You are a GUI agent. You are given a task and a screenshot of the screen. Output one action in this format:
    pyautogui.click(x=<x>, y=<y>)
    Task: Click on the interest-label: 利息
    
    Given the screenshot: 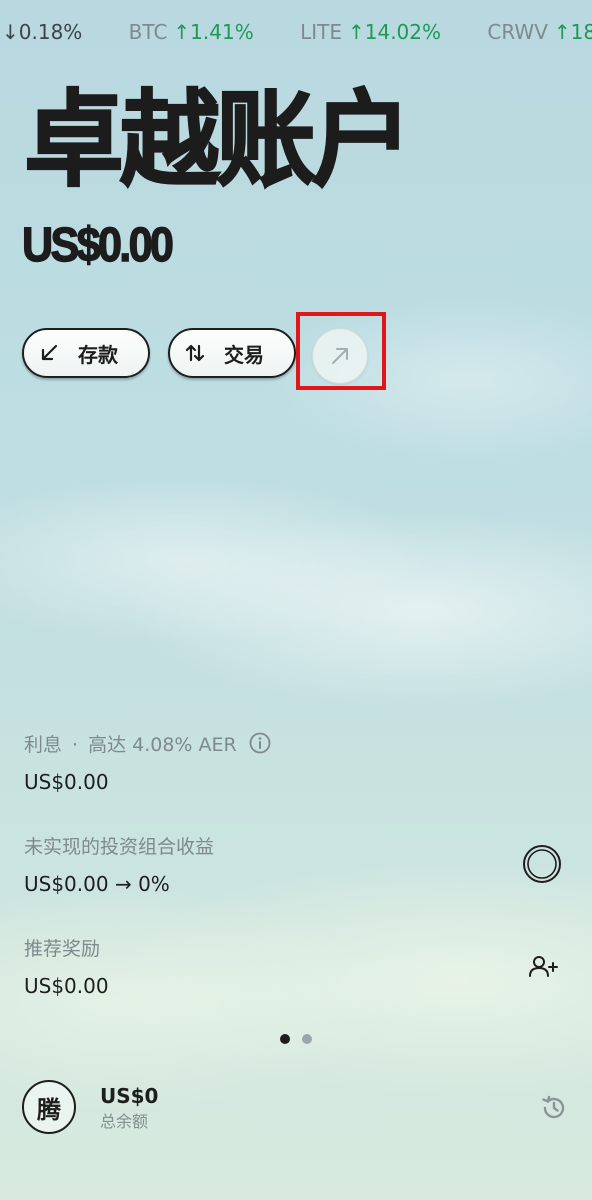 What is the action you would take?
    pyautogui.click(x=43, y=745)
    